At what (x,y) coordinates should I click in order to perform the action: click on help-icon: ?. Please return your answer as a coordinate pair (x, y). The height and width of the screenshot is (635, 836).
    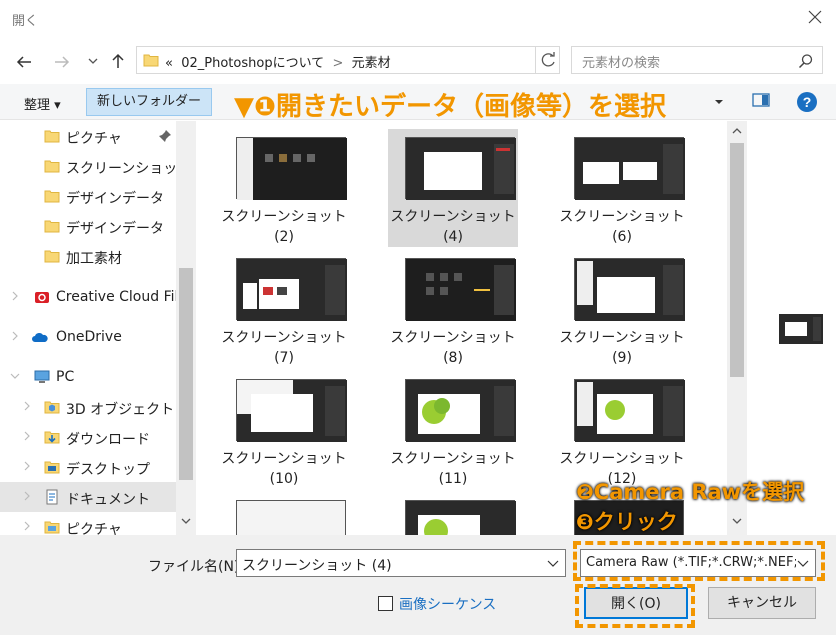
    Looking at the image, I should click on (807, 102).